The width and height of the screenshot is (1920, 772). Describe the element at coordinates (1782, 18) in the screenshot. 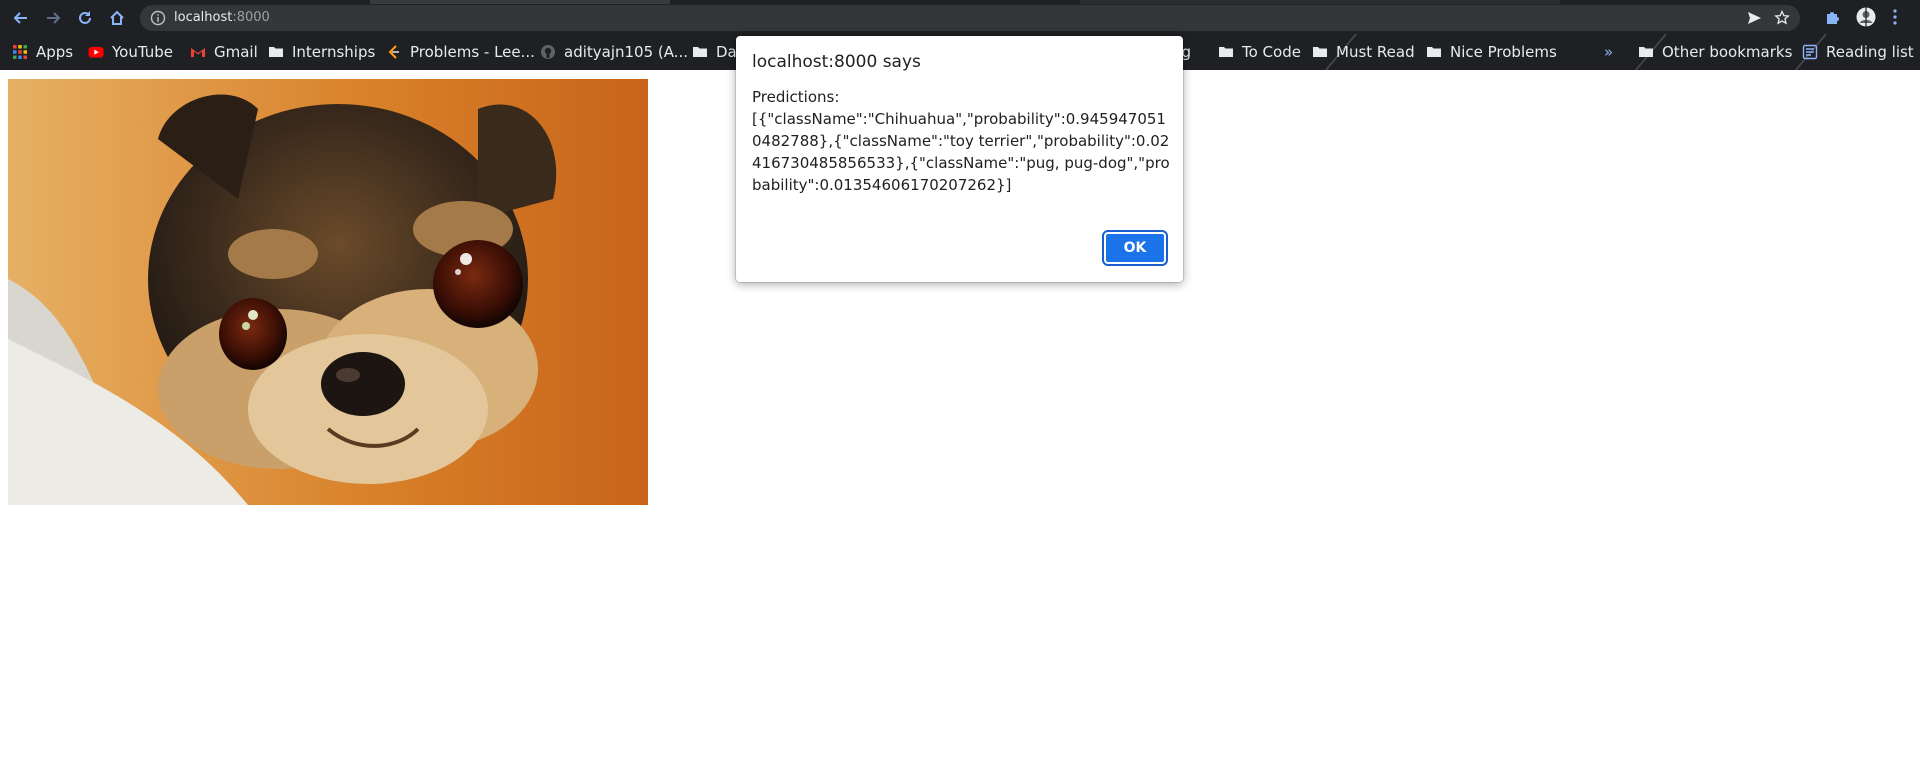

I see `bookmark-star-icon` at that location.